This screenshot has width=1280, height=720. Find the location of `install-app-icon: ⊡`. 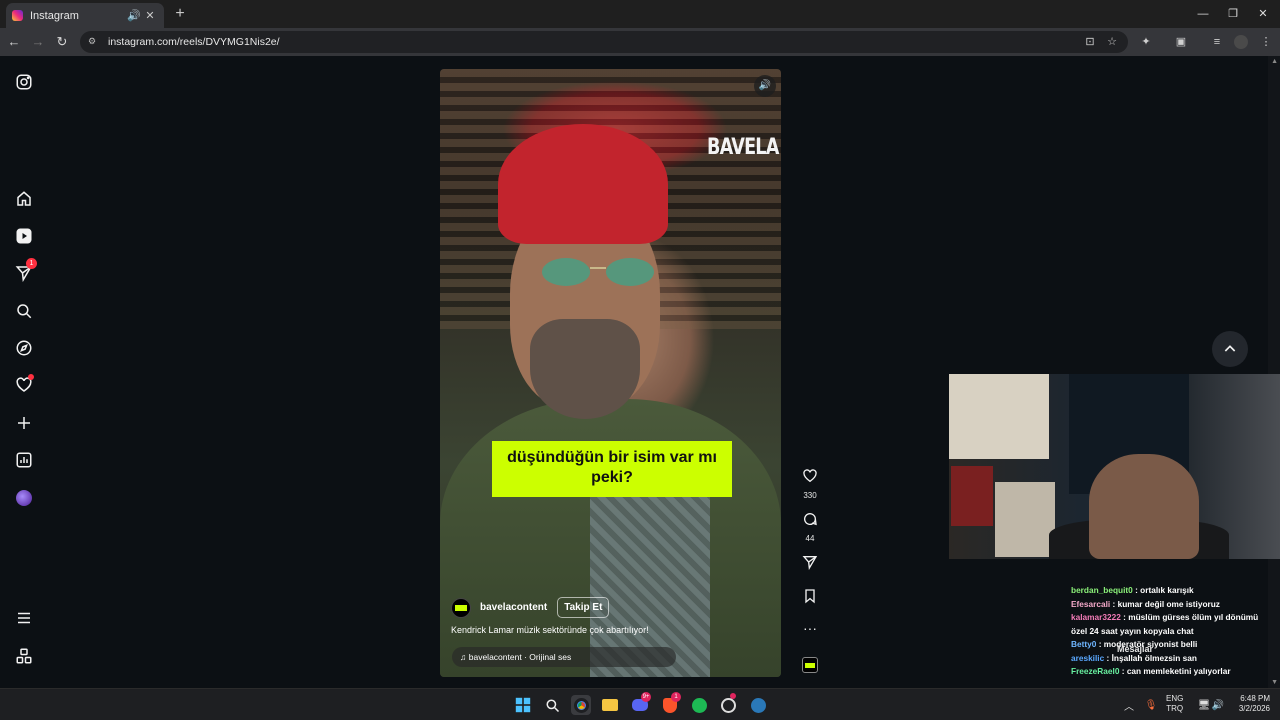

install-app-icon: ⊡ is located at coordinates (1090, 42).